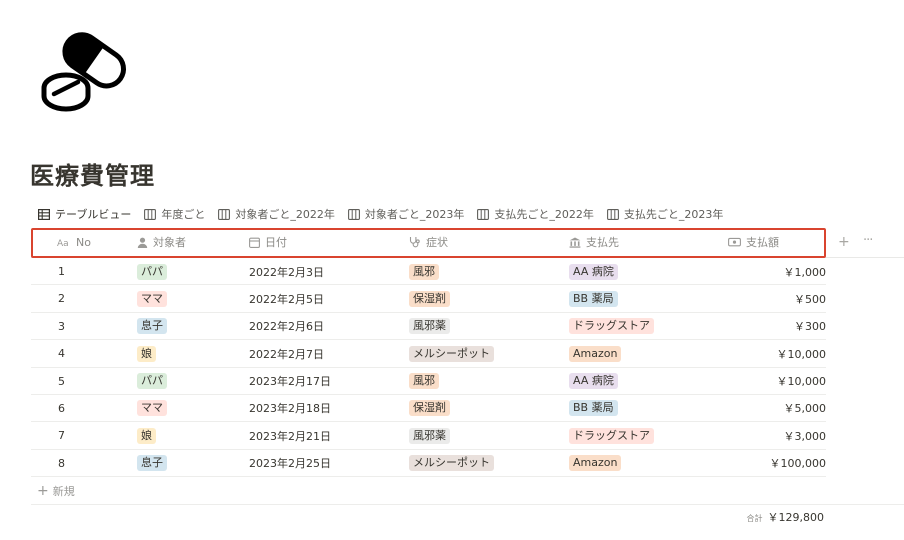 The image size is (904, 540). What do you see at coordinates (61, 436) in the screenshot?
I see `cell-no: 7` at bounding box center [61, 436].